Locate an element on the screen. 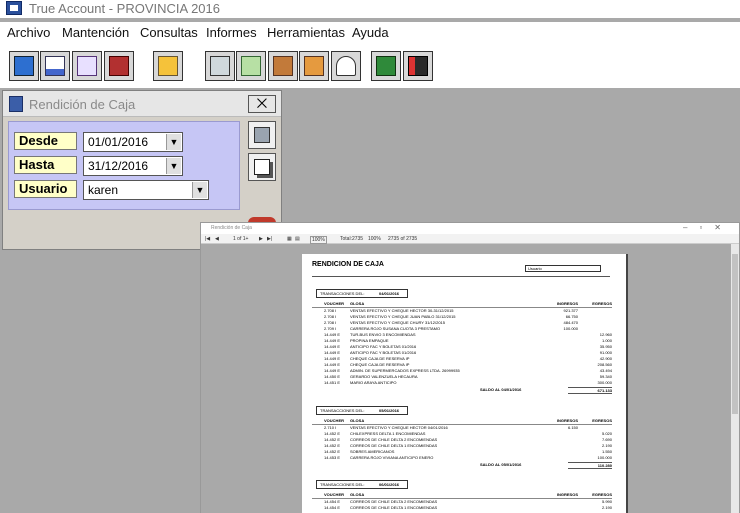  saldo-date: 05/01/2016 is located at coordinates (511, 464).